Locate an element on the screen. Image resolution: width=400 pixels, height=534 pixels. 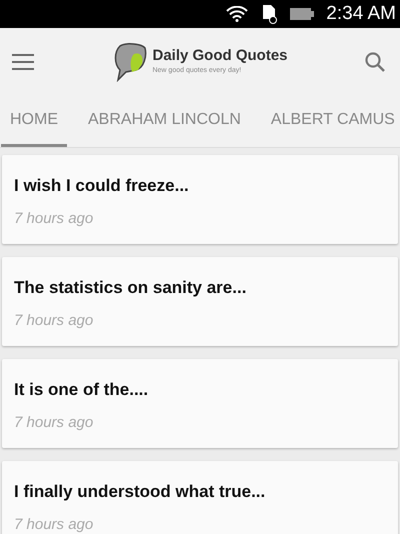
status-time: 2:34 AM is located at coordinates (361, 14).